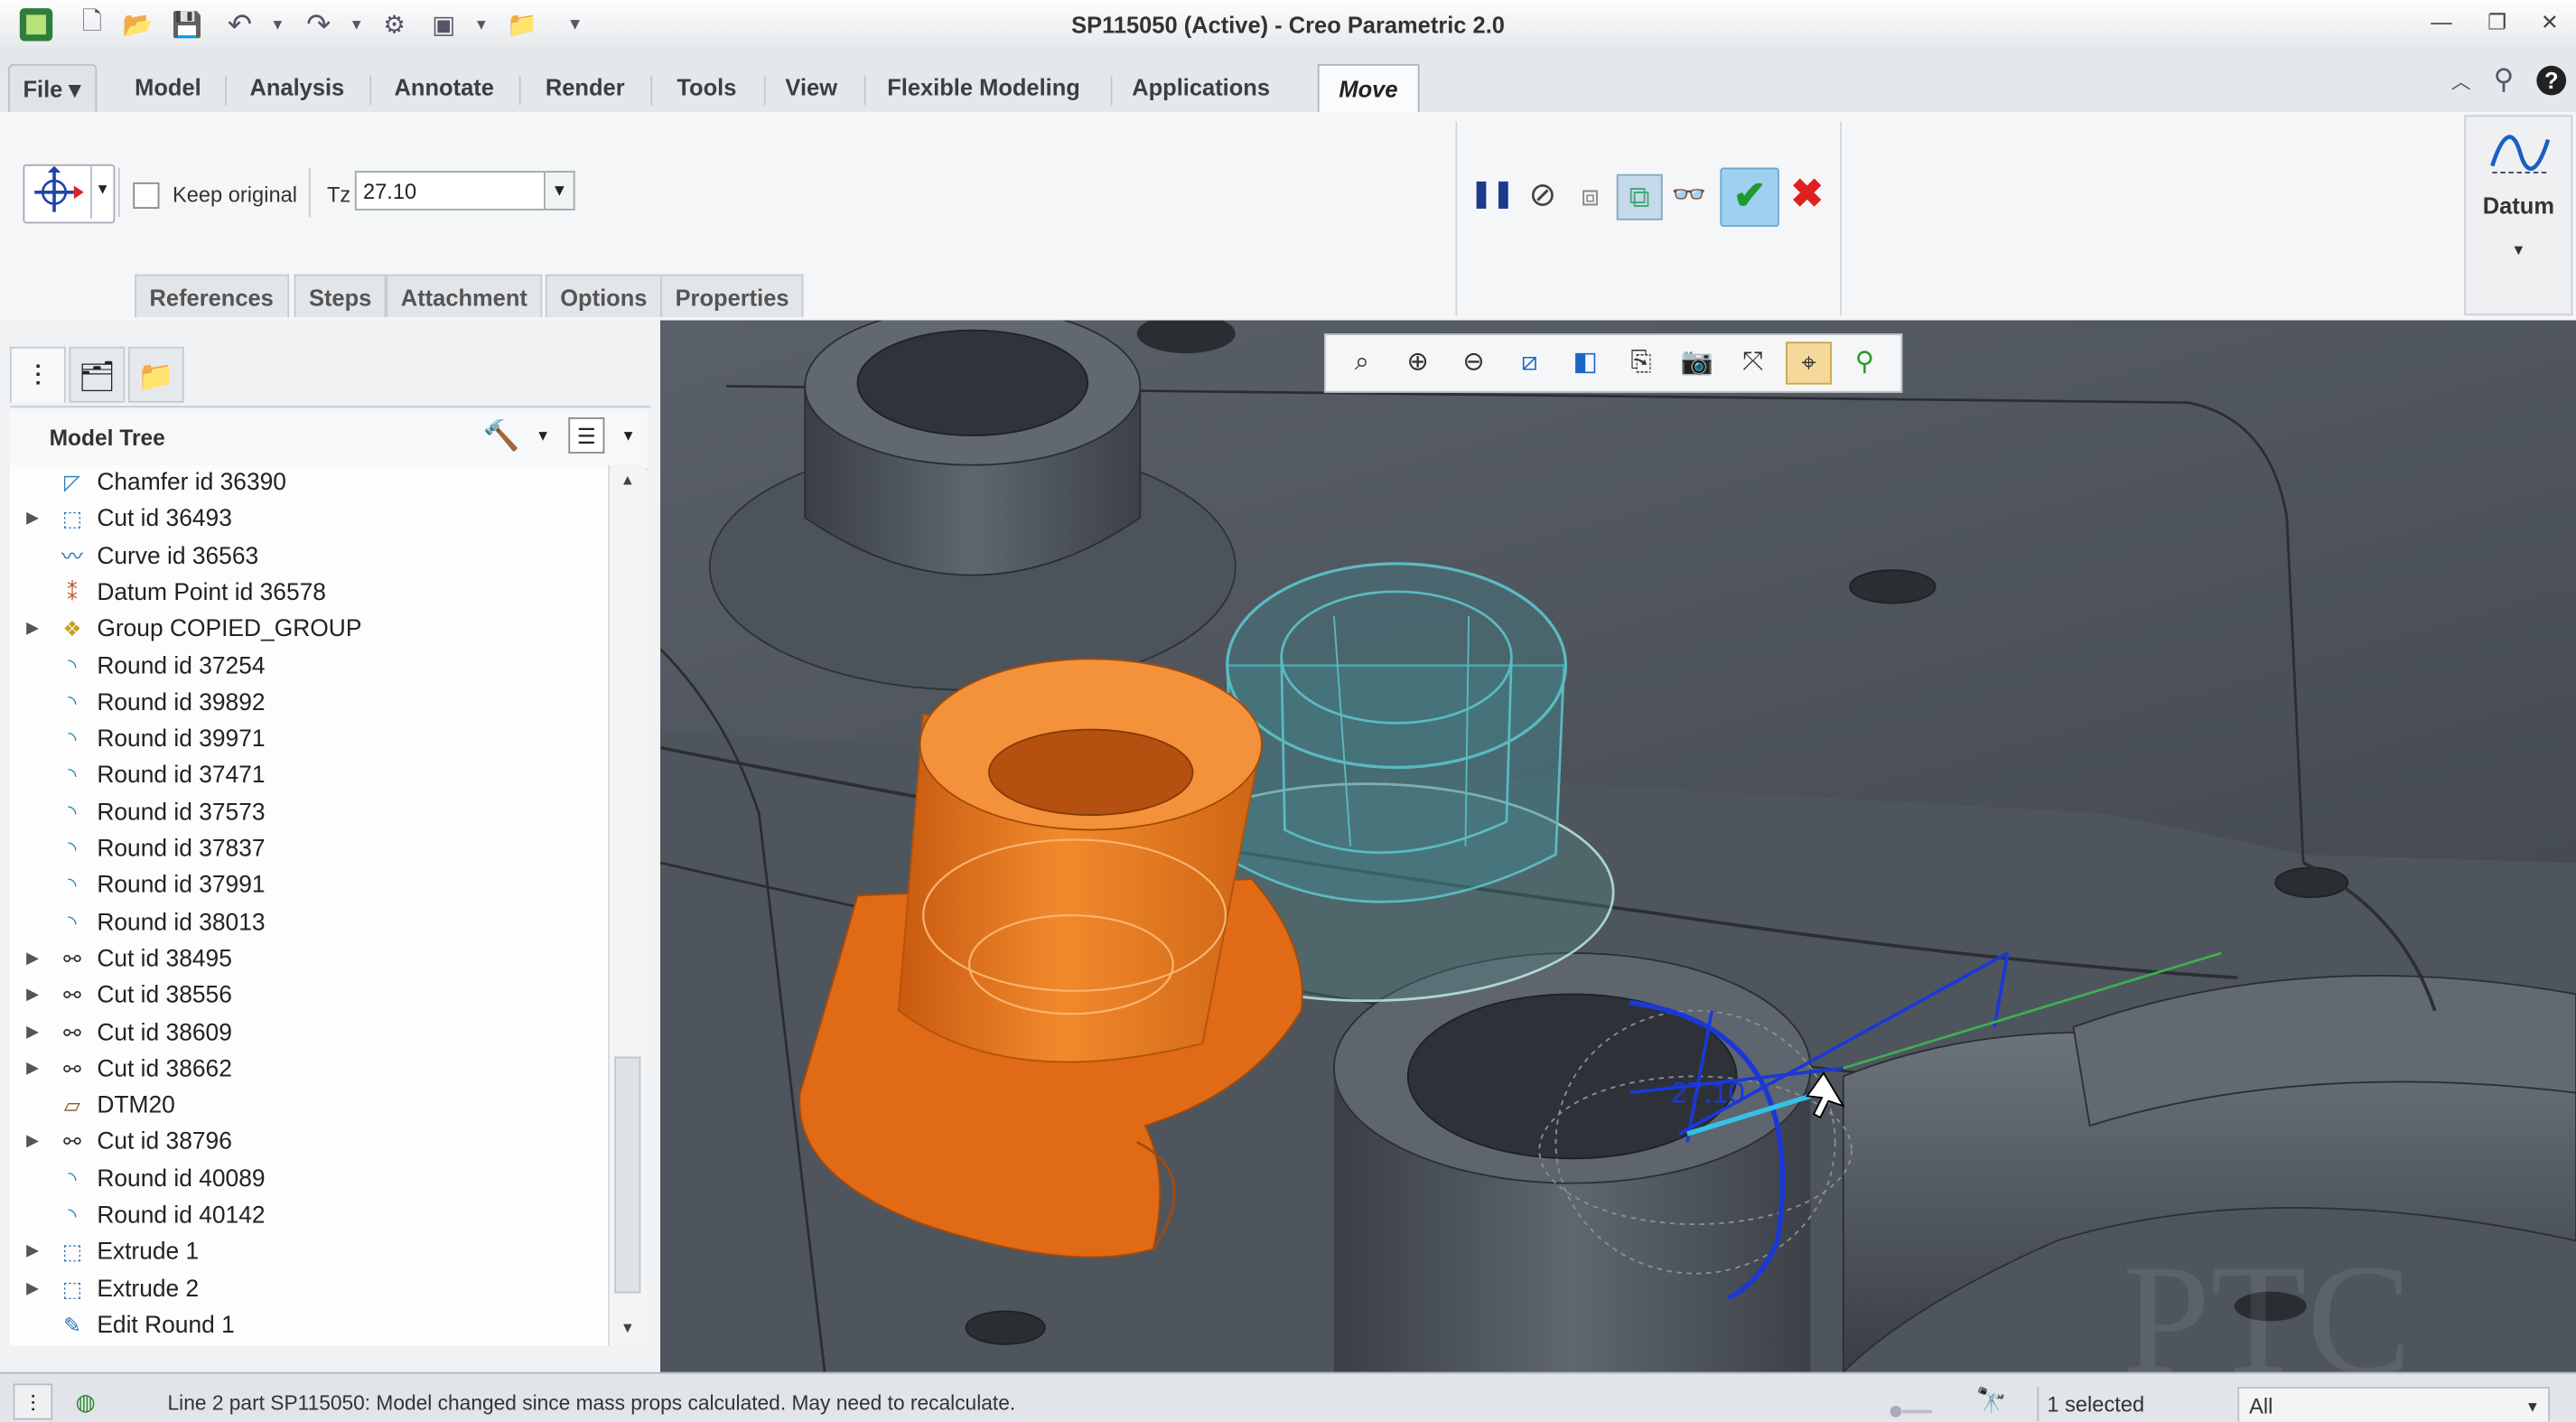 This screenshot has height=1422, width=2576. Describe the element at coordinates (1530, 362) in the screenshot. I see `repaint-icon: ⧄` at that location.